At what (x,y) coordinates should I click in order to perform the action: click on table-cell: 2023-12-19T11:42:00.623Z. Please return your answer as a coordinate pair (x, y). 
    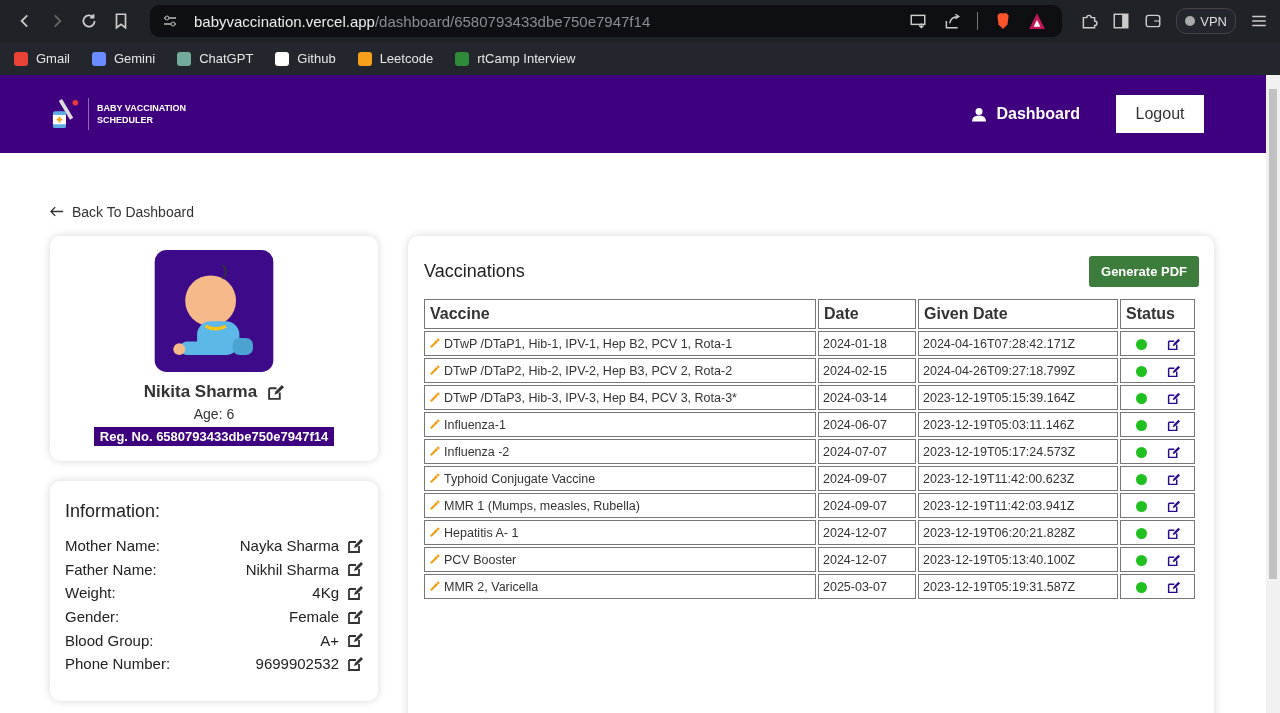
    Looking at the image, I should click on (1018, 478).